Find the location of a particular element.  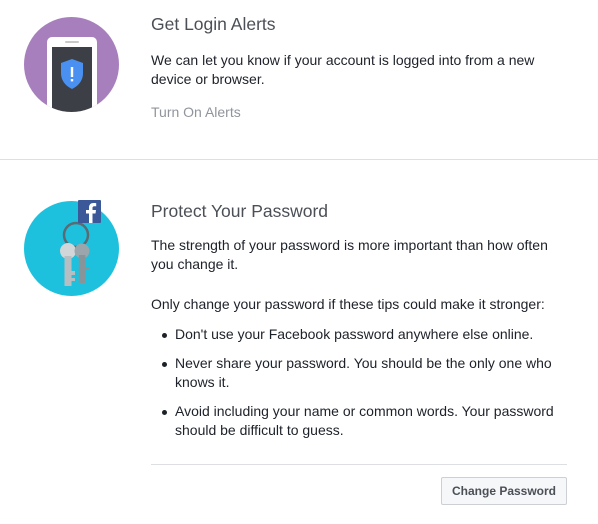

turn-on-alerts-link: Turn On Alerts is located at coordinates (196, 112).